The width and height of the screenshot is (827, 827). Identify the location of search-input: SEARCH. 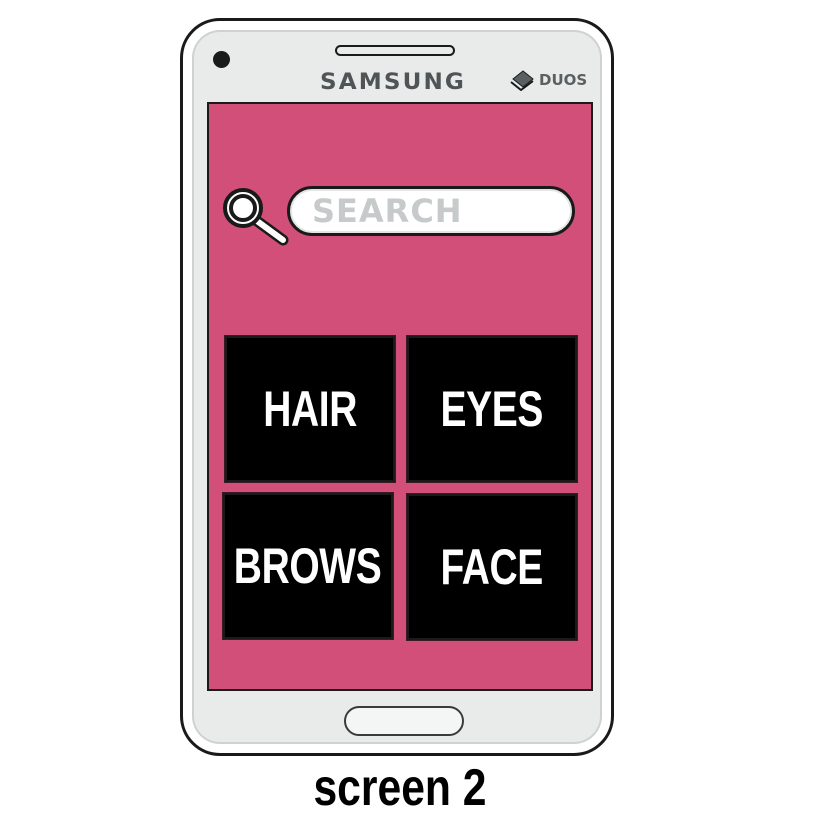
(431, 211).